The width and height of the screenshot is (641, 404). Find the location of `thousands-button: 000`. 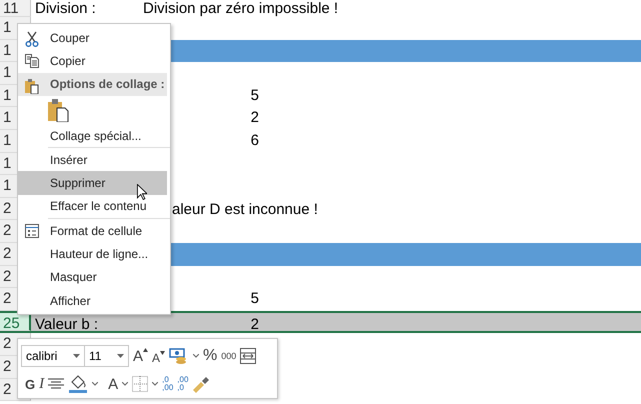

thousands-button: 000 is located at coordinates (228, 356).